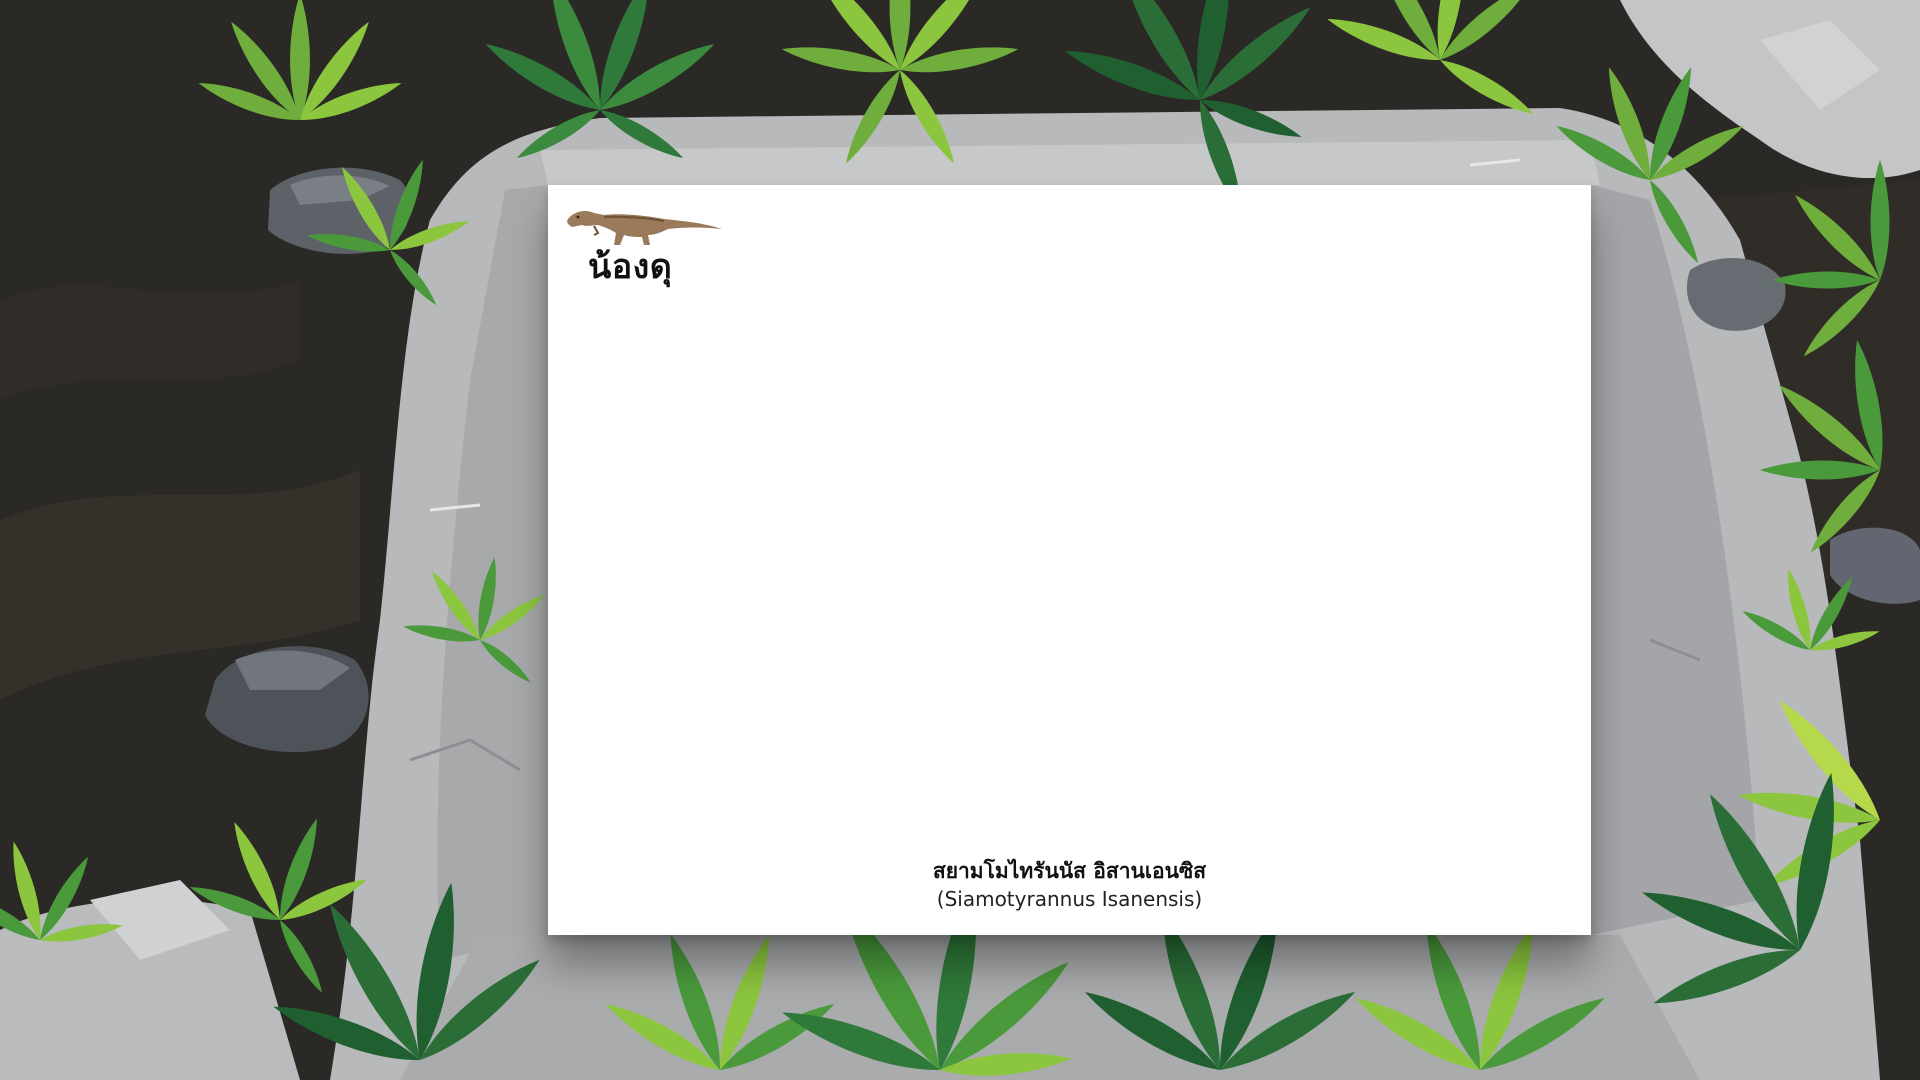  What do you see at coordinates (1069, 899) in the screenshot?
I see `species-name-latin: (Siamotyrannus Isanensis)` at bounding box center [1069, 899].